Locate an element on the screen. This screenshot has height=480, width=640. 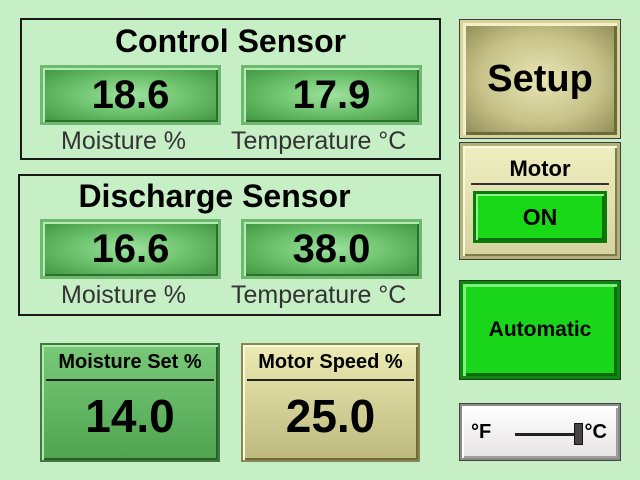
discharge-temperature-value: 38.0 is located at coordinates (331, 249).